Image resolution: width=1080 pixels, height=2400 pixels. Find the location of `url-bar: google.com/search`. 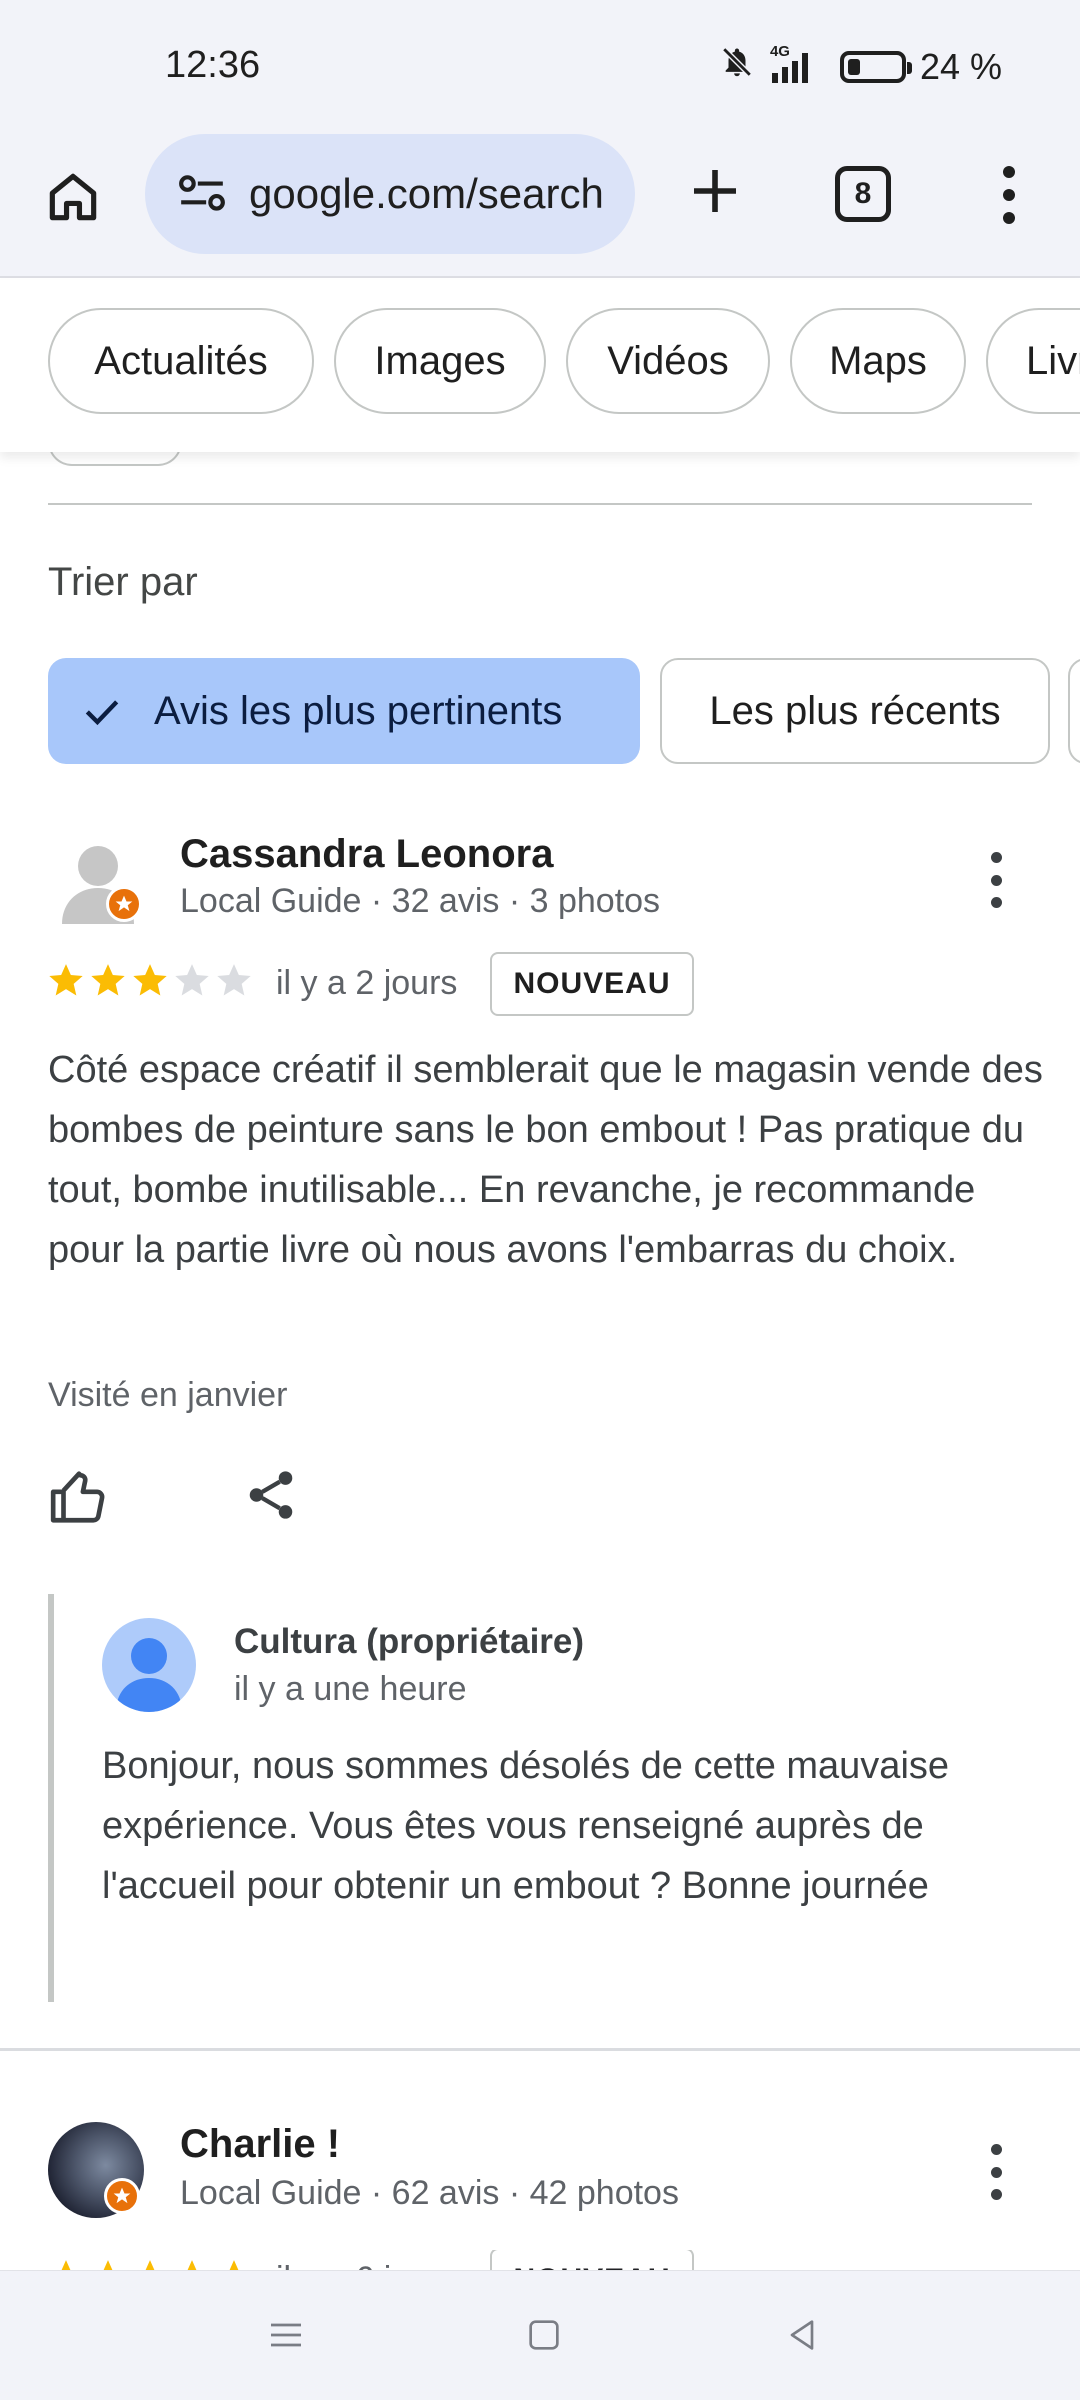

url-bar: google.com/search is located at coordinates (390, 194).